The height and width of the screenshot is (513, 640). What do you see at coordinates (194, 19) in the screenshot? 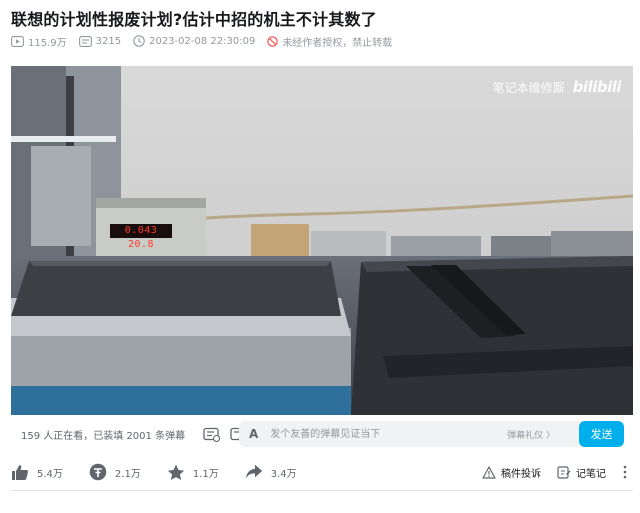
I see `video-title: 联想的计划性报废计划?估计中招的机主不计其数了` at bounding box center [194, 19].